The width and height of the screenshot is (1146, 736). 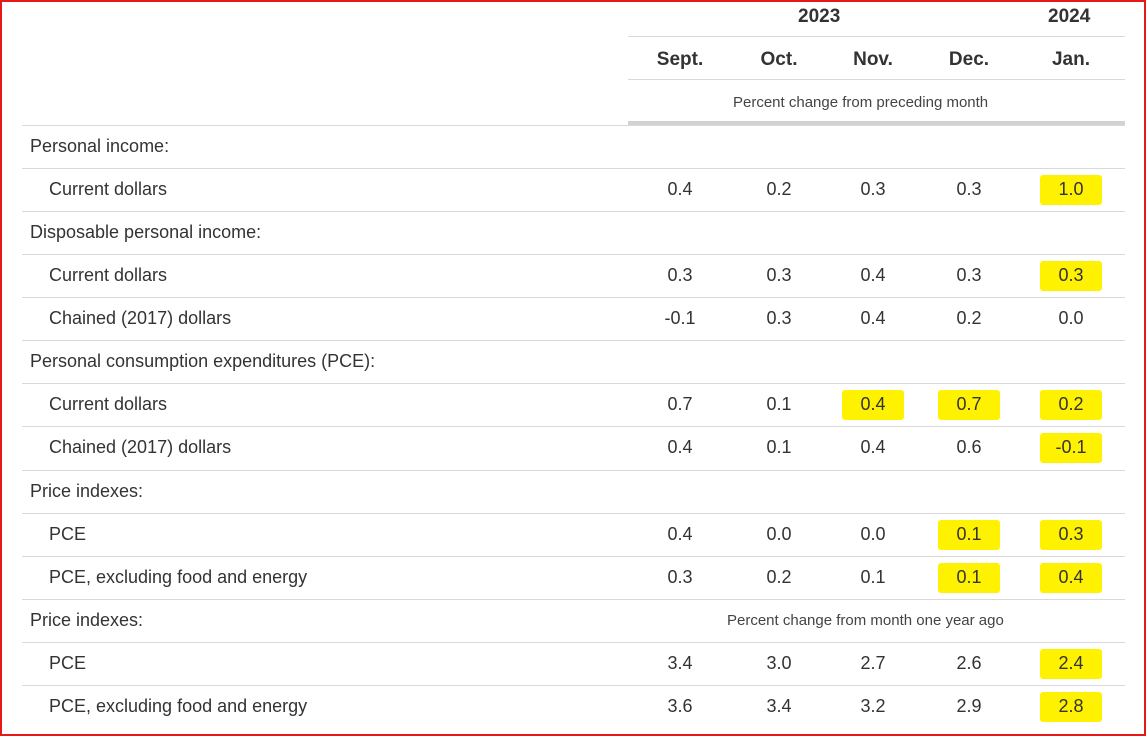 What do you see at coordinates (779, 663) in the screenshot?
I see `value-cell: 3.0` at bounding box center [779, 663].